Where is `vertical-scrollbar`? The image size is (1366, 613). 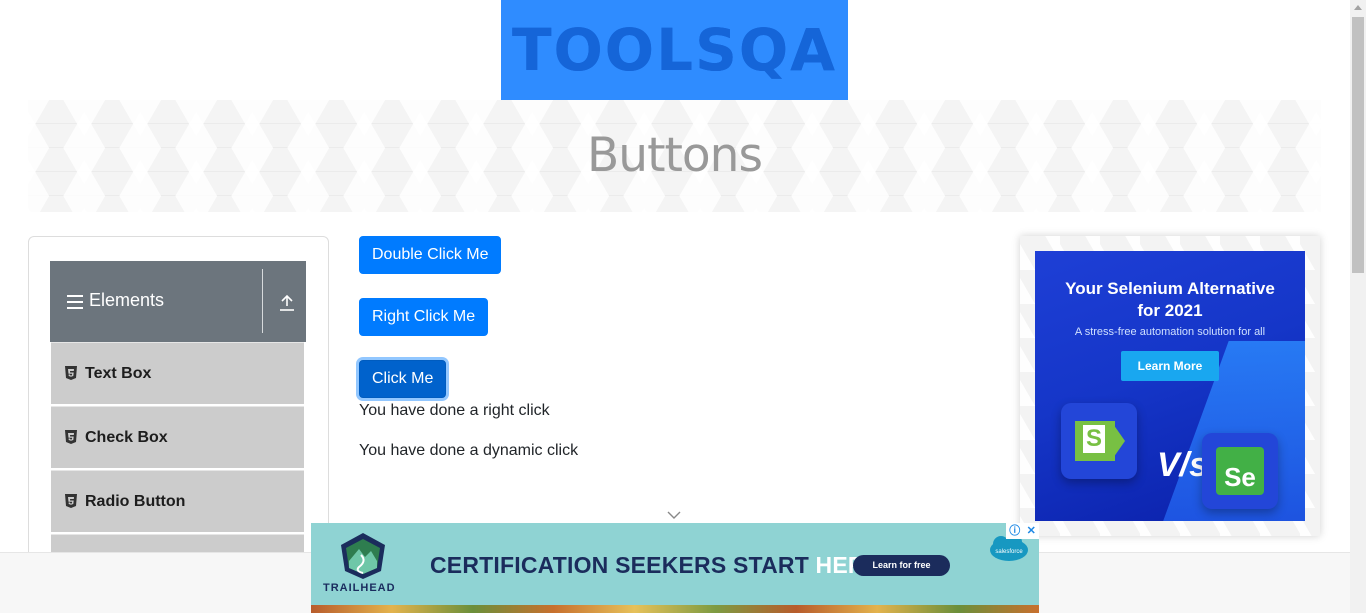
vertical-scrollbar is located at coordinates (1358, 306).